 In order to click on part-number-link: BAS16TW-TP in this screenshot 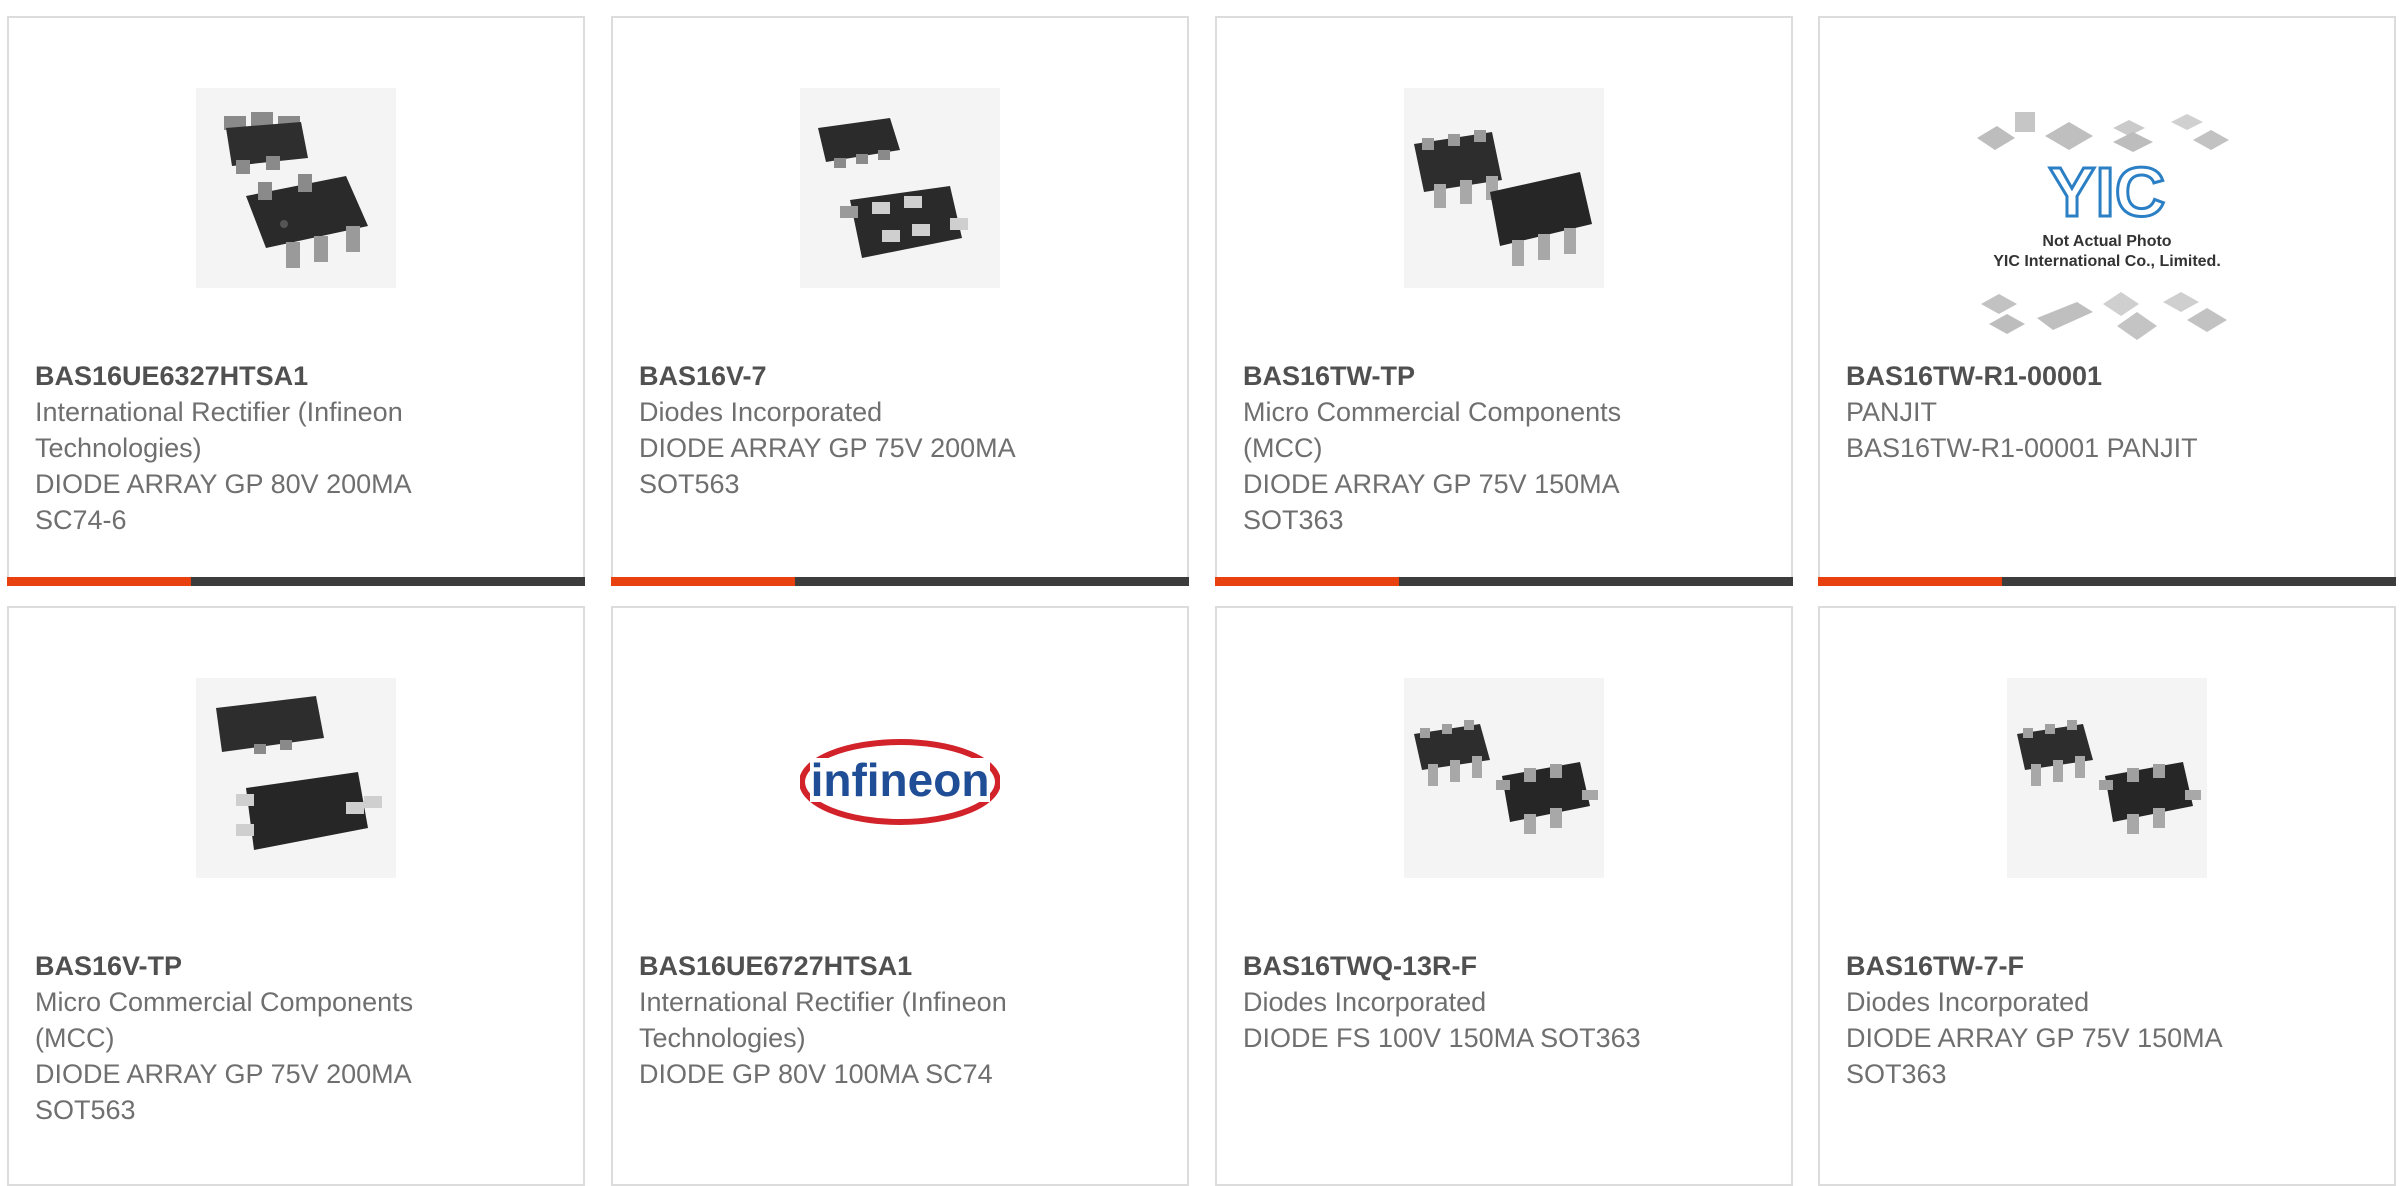, I will do `click(1453, 376)`.